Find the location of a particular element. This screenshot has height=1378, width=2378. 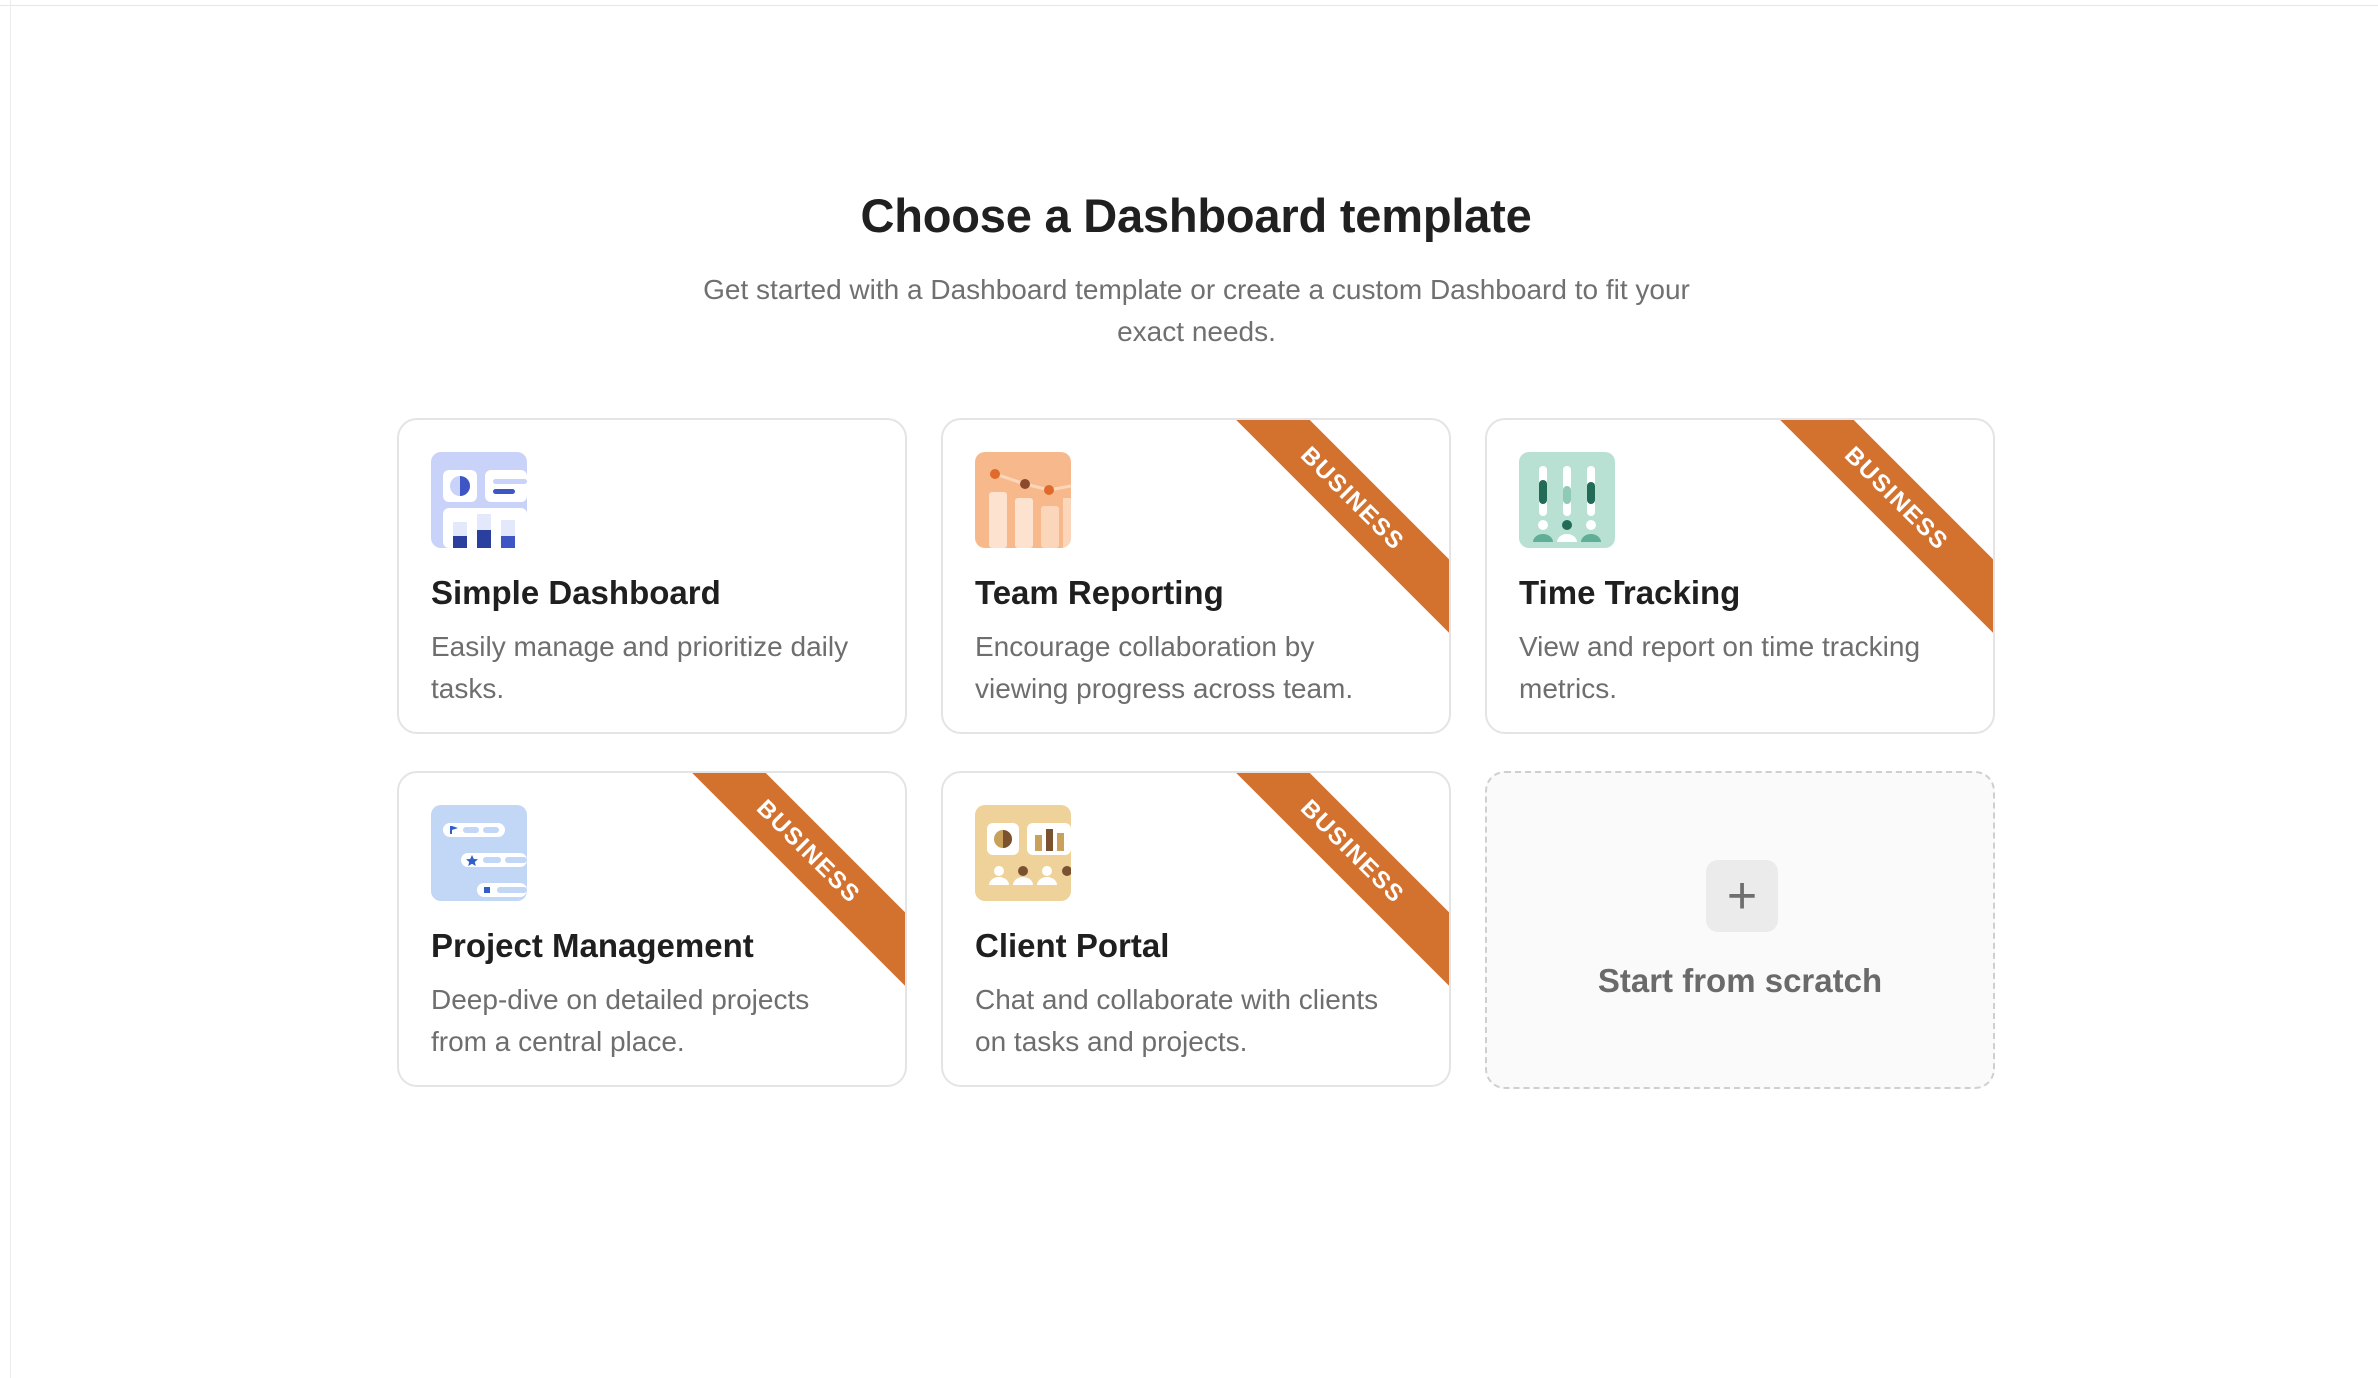

top-divider is located at coordinates (1189, 3).